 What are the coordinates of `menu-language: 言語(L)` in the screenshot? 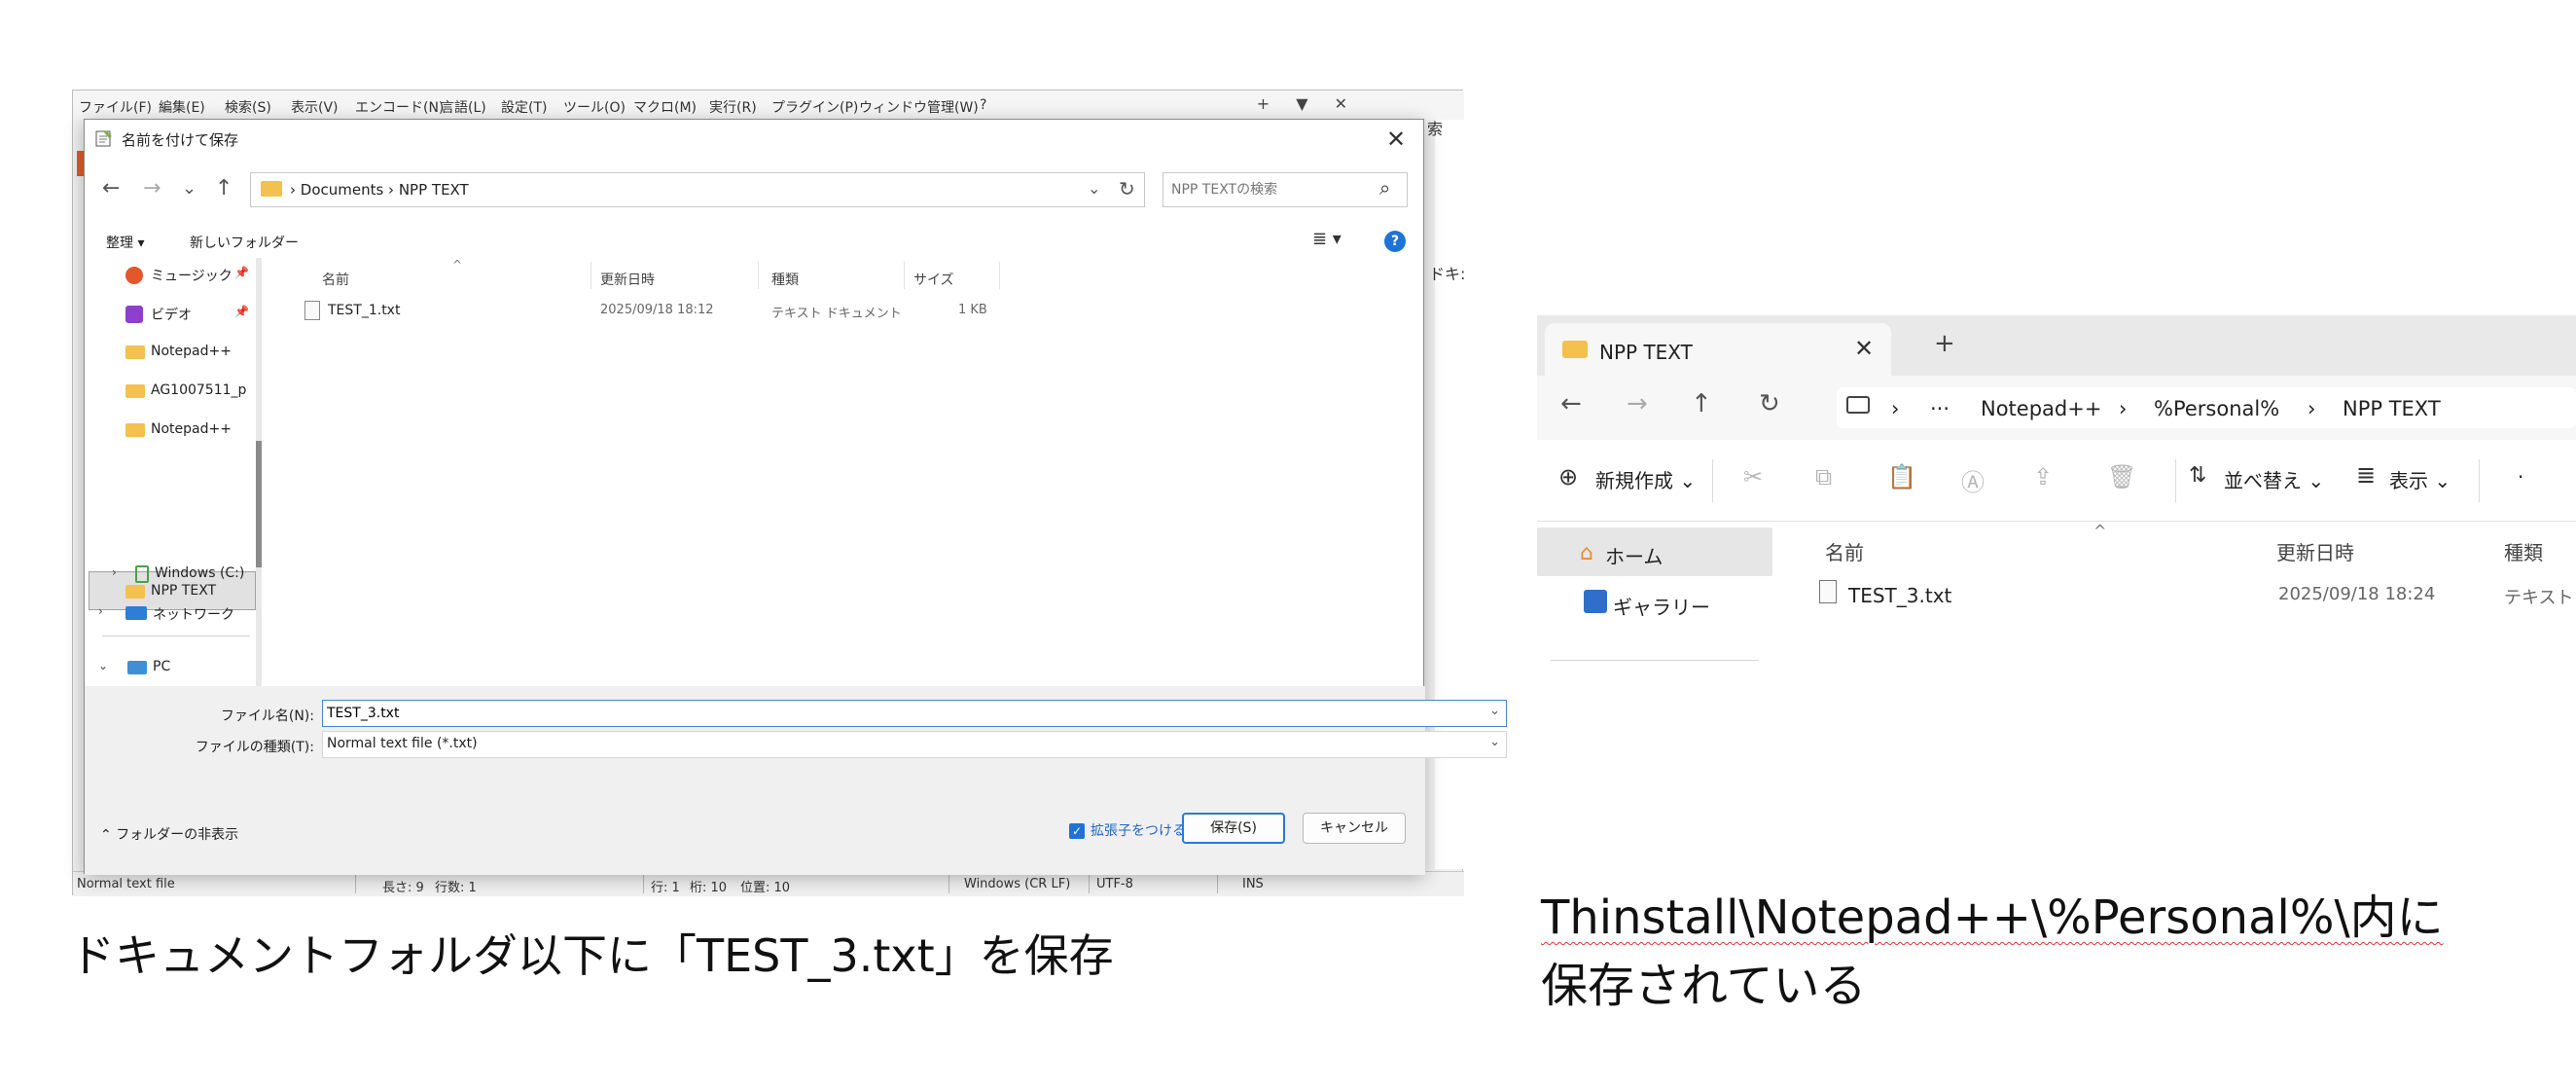 It's located at (463, 107).